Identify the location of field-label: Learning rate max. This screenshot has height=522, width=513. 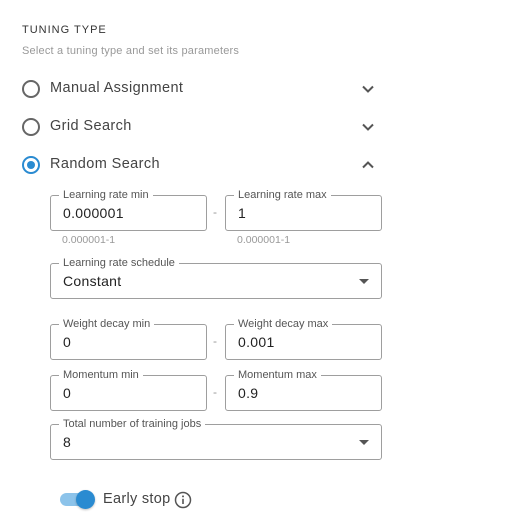
(282, 195).